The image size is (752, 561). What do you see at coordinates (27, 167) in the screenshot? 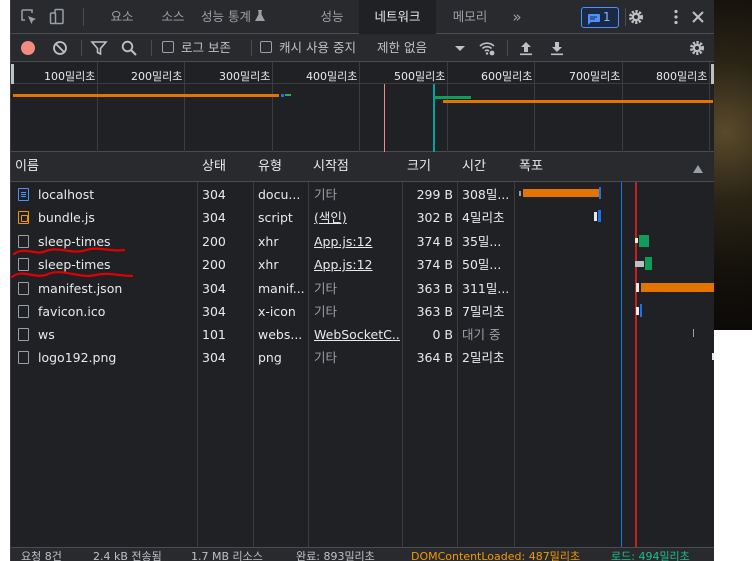
I see `column-header-name: 이름` at bounding box center [27, 167].